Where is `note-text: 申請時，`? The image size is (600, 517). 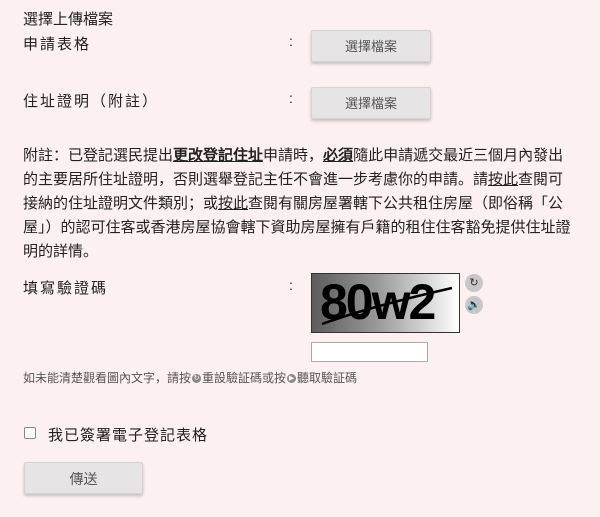
note-text: 申請時， is located at coordinates (293, 155).